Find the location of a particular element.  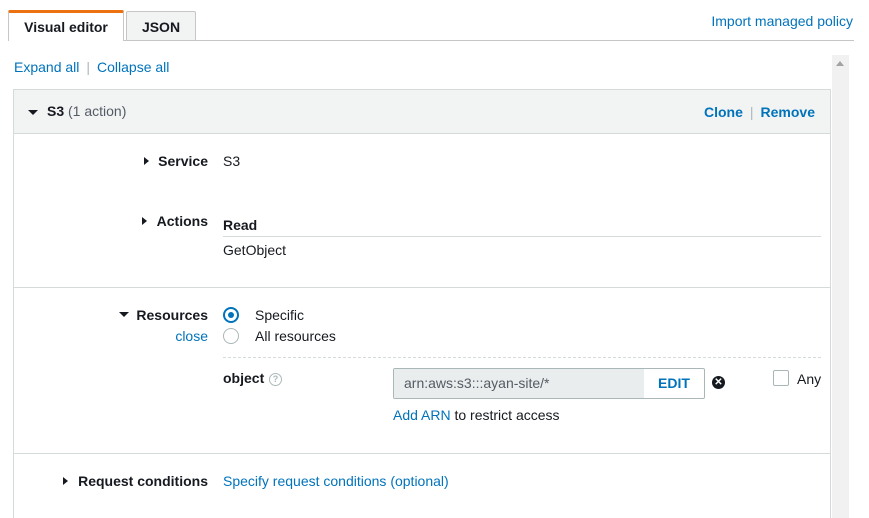

expand-collapse-controls: Expand all | Collapse all is located at coordinates (91, 67).